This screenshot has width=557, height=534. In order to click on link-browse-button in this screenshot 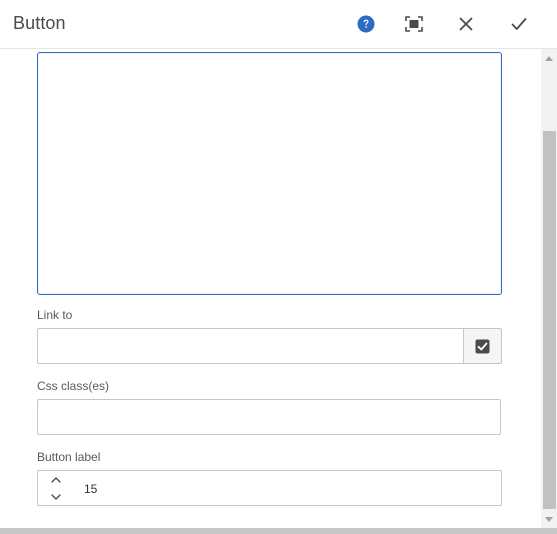, I will do `click(482, 346)`.